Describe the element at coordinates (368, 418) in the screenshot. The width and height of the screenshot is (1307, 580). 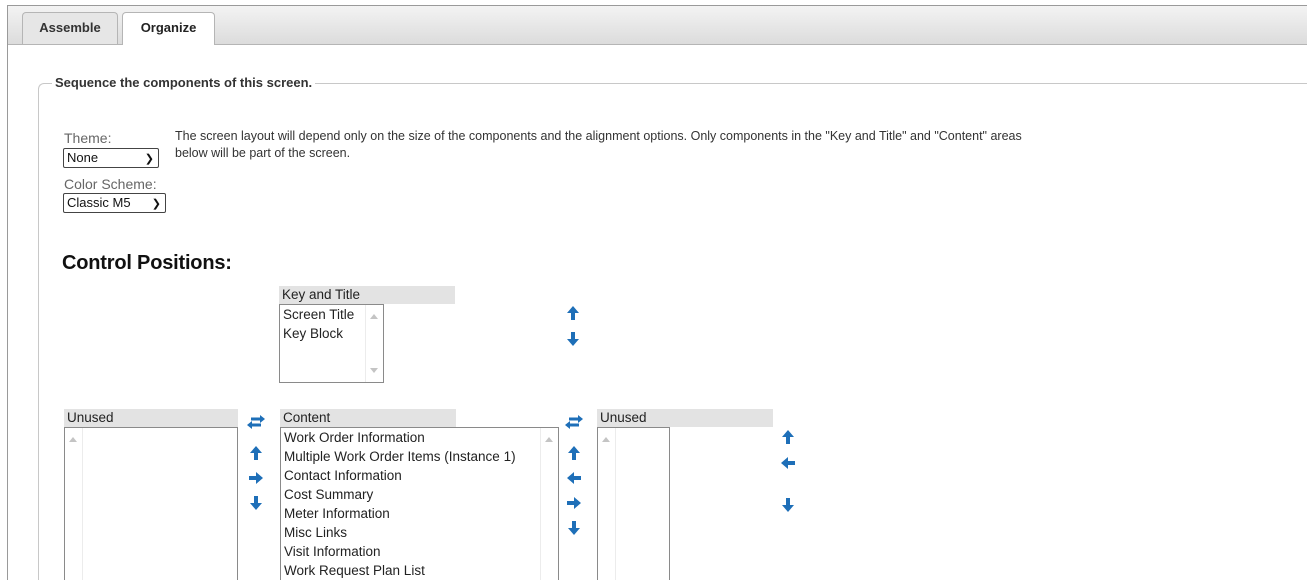
I see `content-header: Content` at that location.